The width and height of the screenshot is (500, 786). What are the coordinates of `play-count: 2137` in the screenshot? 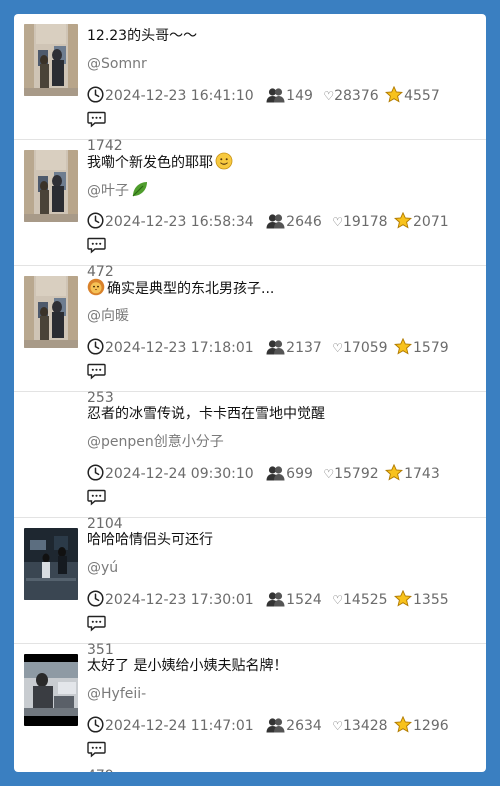 It's located at (304, 348).